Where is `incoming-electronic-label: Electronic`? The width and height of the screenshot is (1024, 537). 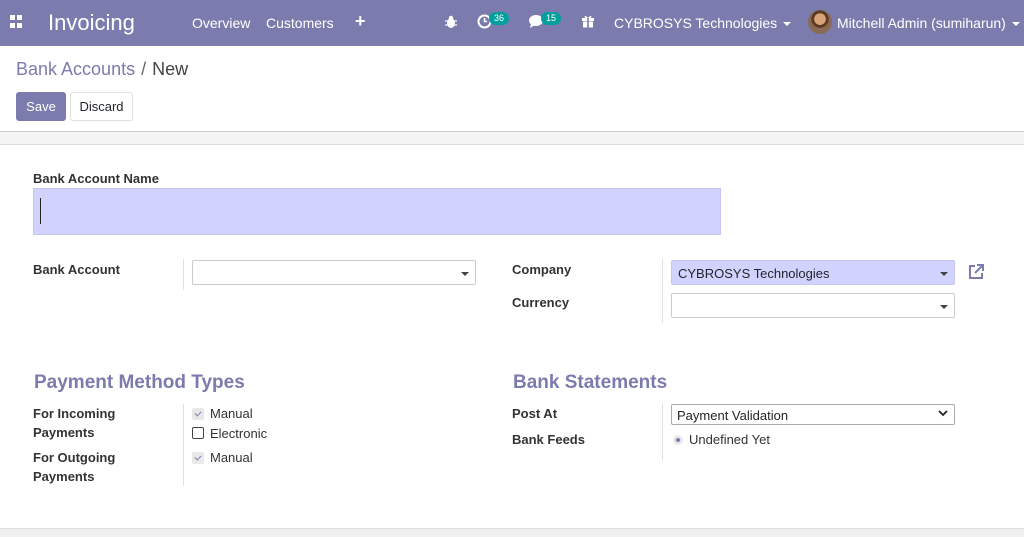
incoming-electronic-label: Electronic is located at coordinates (239, 433).